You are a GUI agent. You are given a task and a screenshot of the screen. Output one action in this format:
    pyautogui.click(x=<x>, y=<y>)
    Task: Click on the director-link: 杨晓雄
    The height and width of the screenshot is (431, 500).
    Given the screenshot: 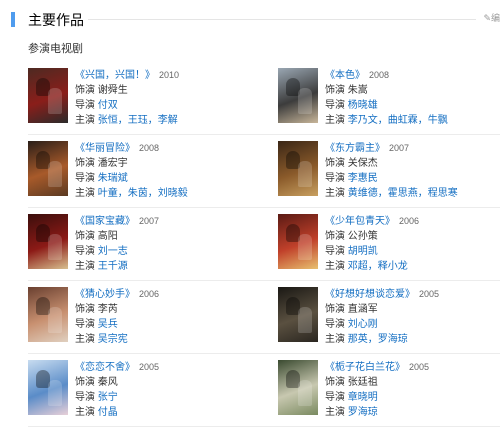 What is the action you would take?
    pyautogui.click(x=363, y=105)
    